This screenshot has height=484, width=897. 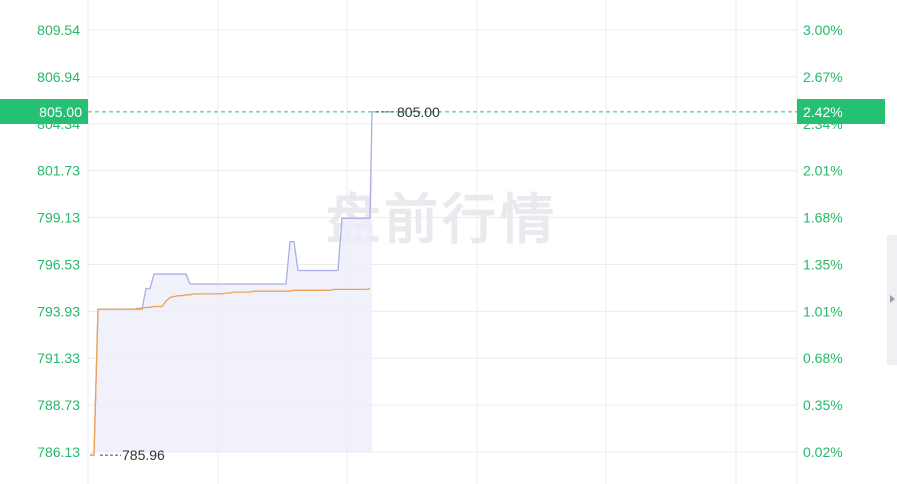 What do you see at coordinates (823, 405) in the screenshot?
I see `right-tick-label: 0.35%` at bounding box center [823, 405].